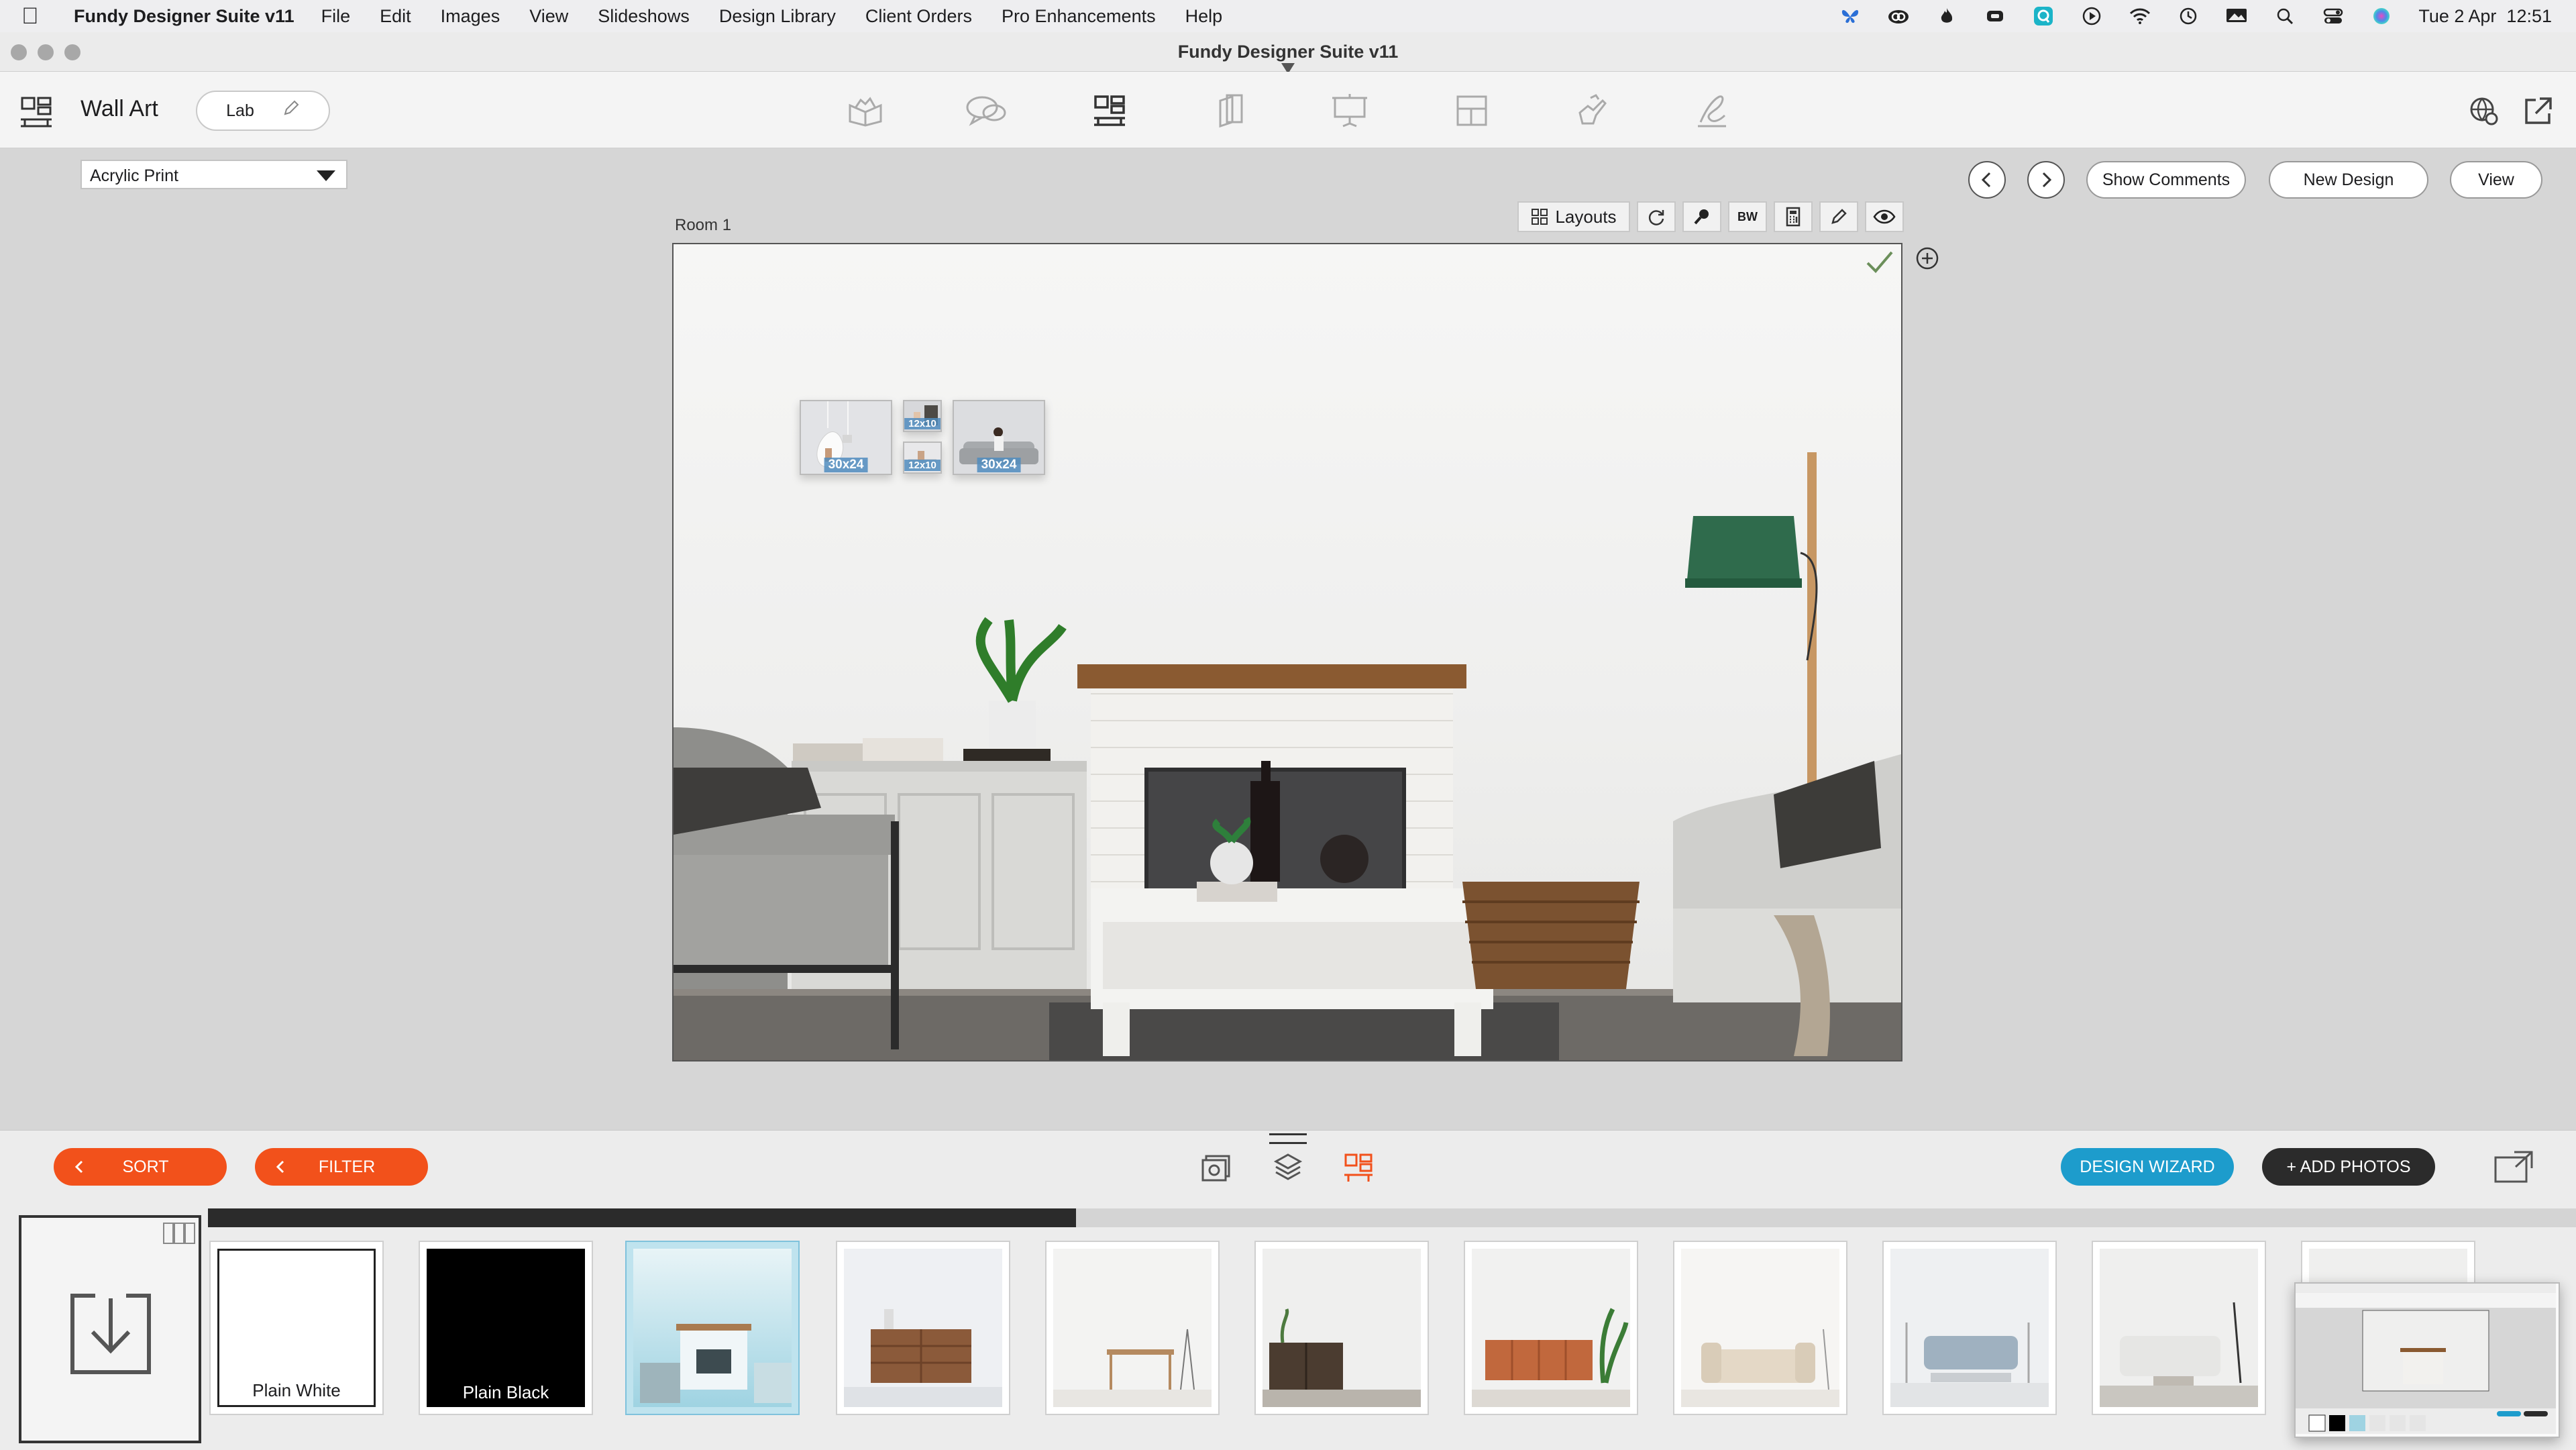 This screenshot has height=1450, width=2576. What do you see at coordinates (347, 1166) in the screenshot?
I see `filter-label: FILTER` at bounding box center [347, 1166].